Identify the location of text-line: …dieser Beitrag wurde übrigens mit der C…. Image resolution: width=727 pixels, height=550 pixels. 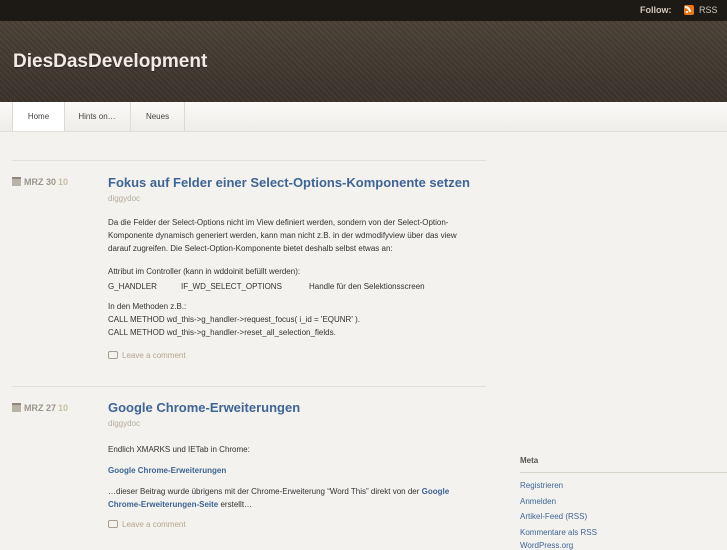
(264, 491).